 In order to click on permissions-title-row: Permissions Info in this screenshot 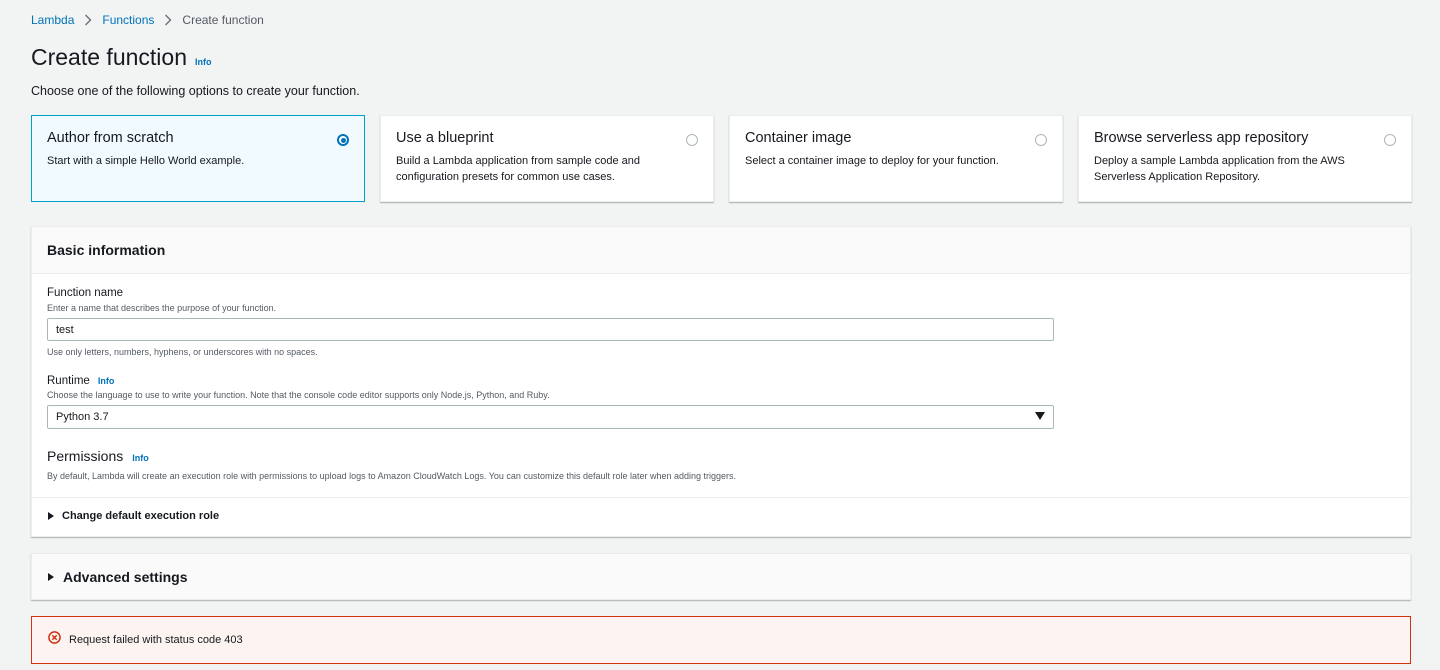, I will do `click(98, 456)`.